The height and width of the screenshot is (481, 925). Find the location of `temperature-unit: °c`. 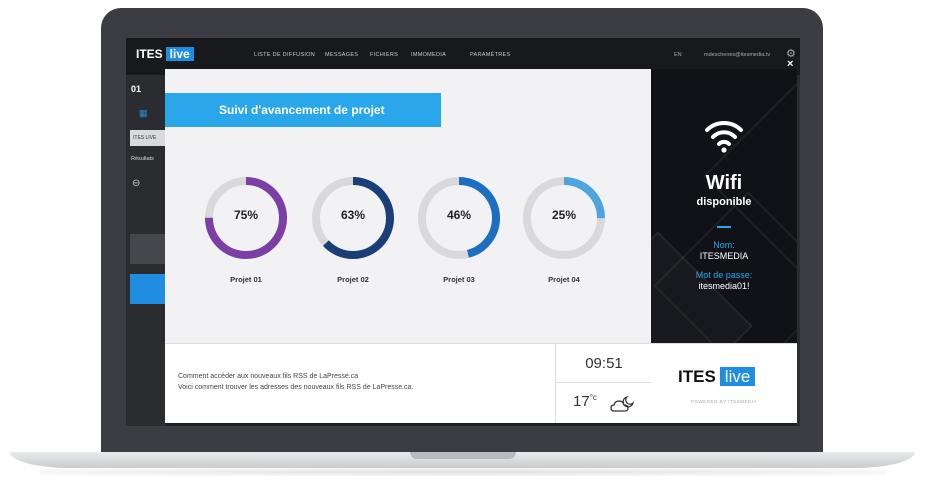

temperature-unit: °c is located at coordinates (593, 397).